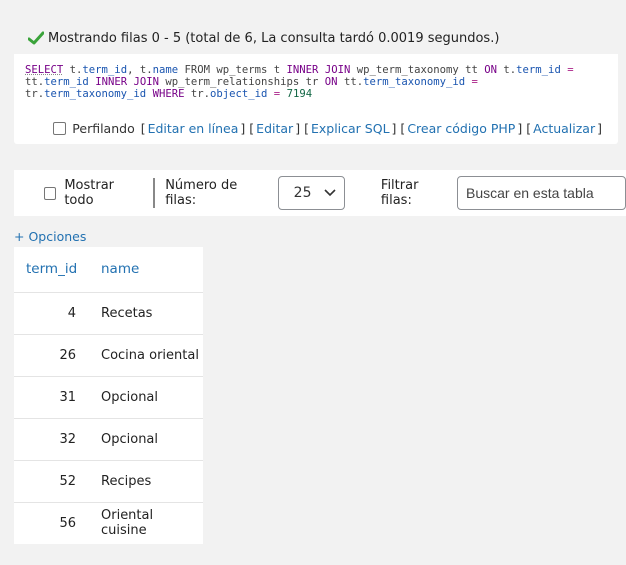  What do you see at coordinates (541, 193) in the screenshot?
I see `search-table-input` at bounding box center [541, 193].